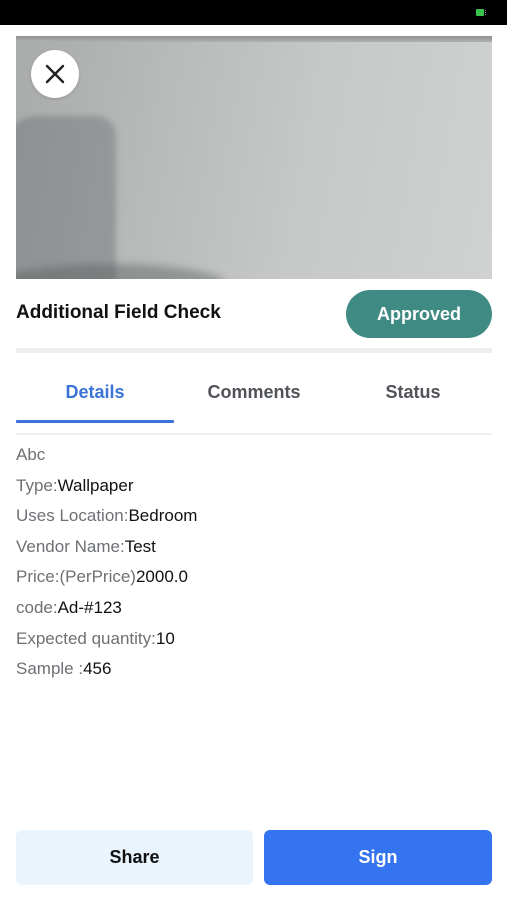 The image size is (507, 900). Describe the element at coordinates (95, 421) in the screenshot. I see `active-tab-indicator` at that location.